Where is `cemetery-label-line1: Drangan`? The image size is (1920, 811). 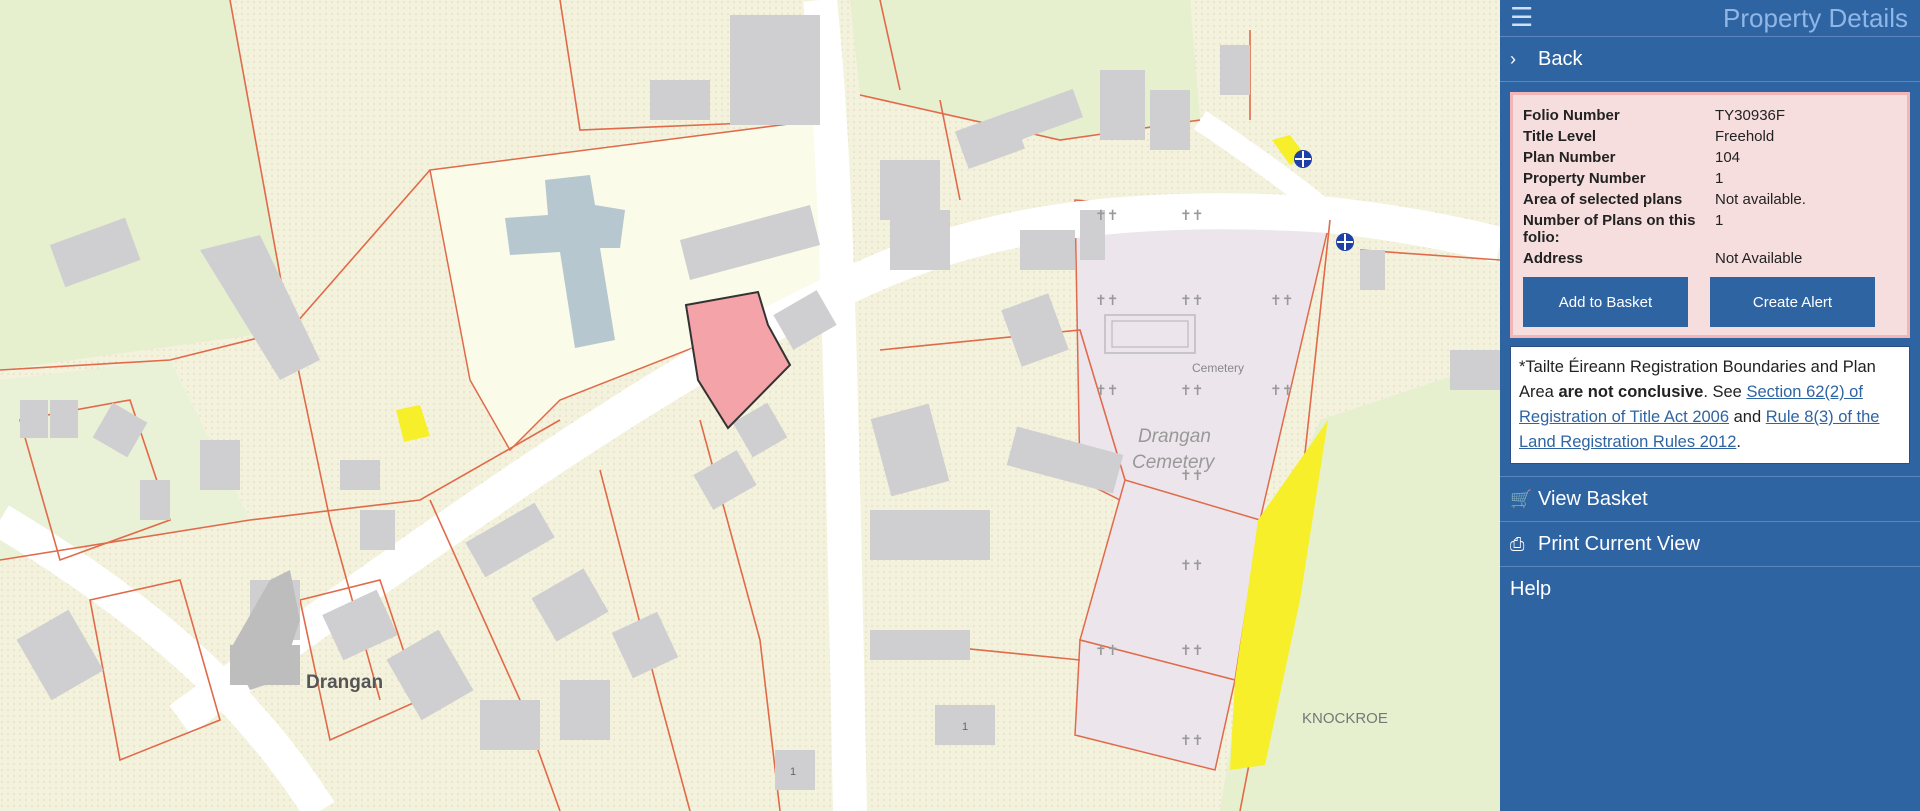 cemetery-label-line1: Drangan is located at coordinates (1174, 436).